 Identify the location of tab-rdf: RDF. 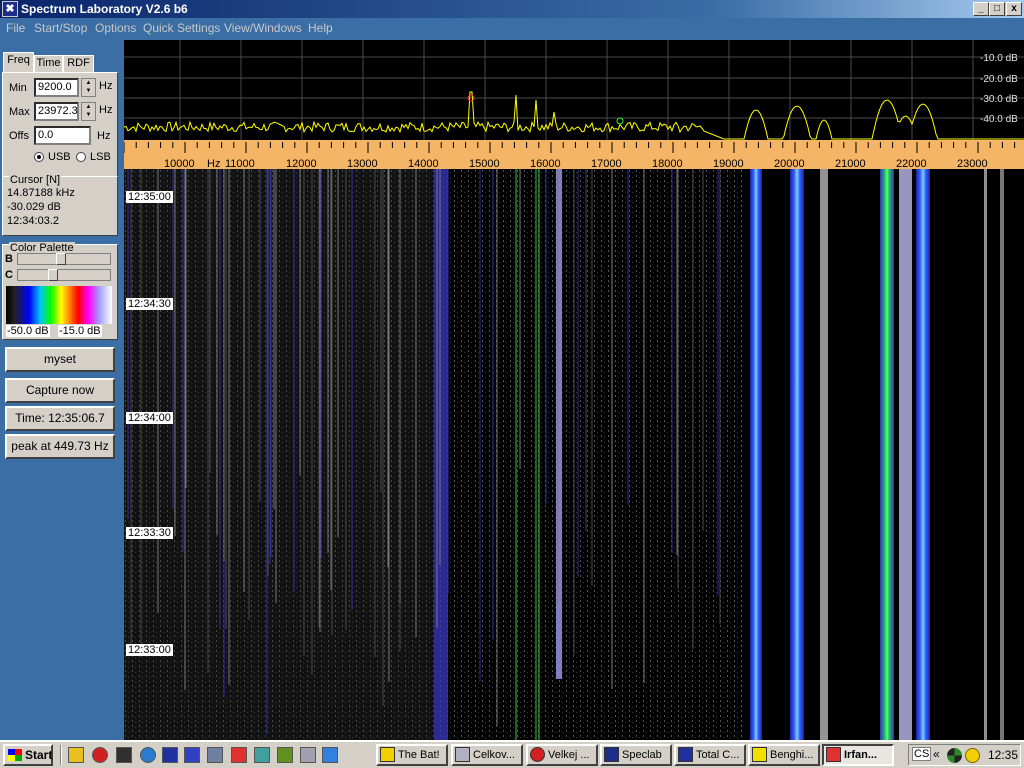
(78, 63).